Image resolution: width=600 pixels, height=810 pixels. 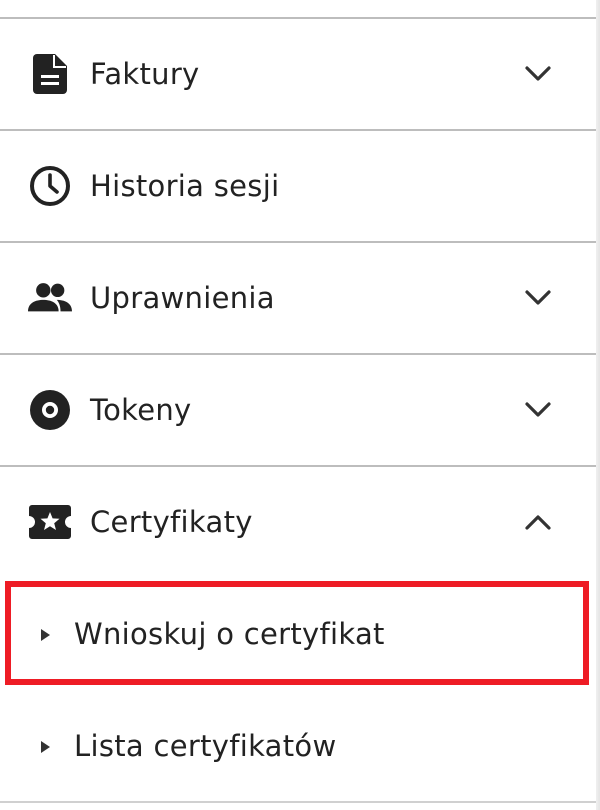 What do you see at coordinates (50, 74) in the screenshot?
I see `document-icon` at bounding box center [50, 74].